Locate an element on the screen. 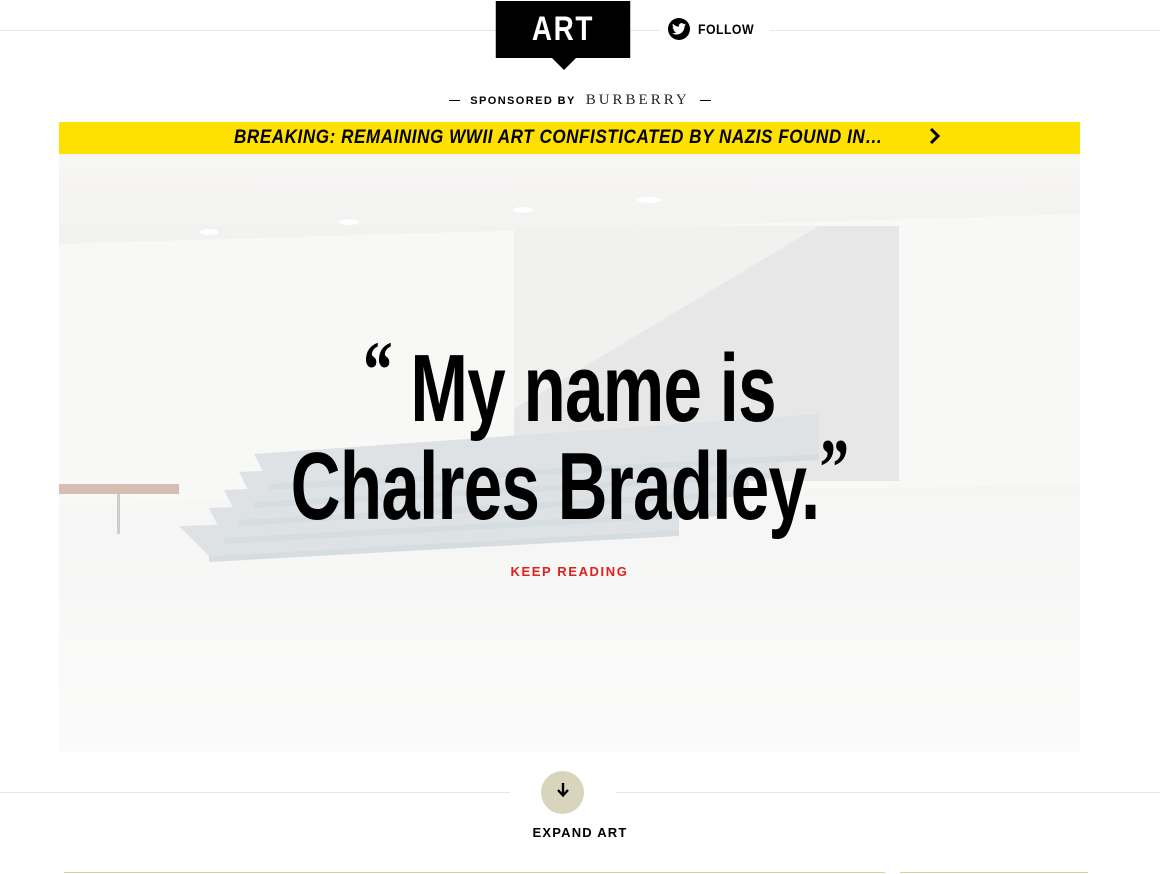 The image size is (1160, 874). sponsor-line: SPONSORED BY BURBERRY is located at coordinates (580, 100).